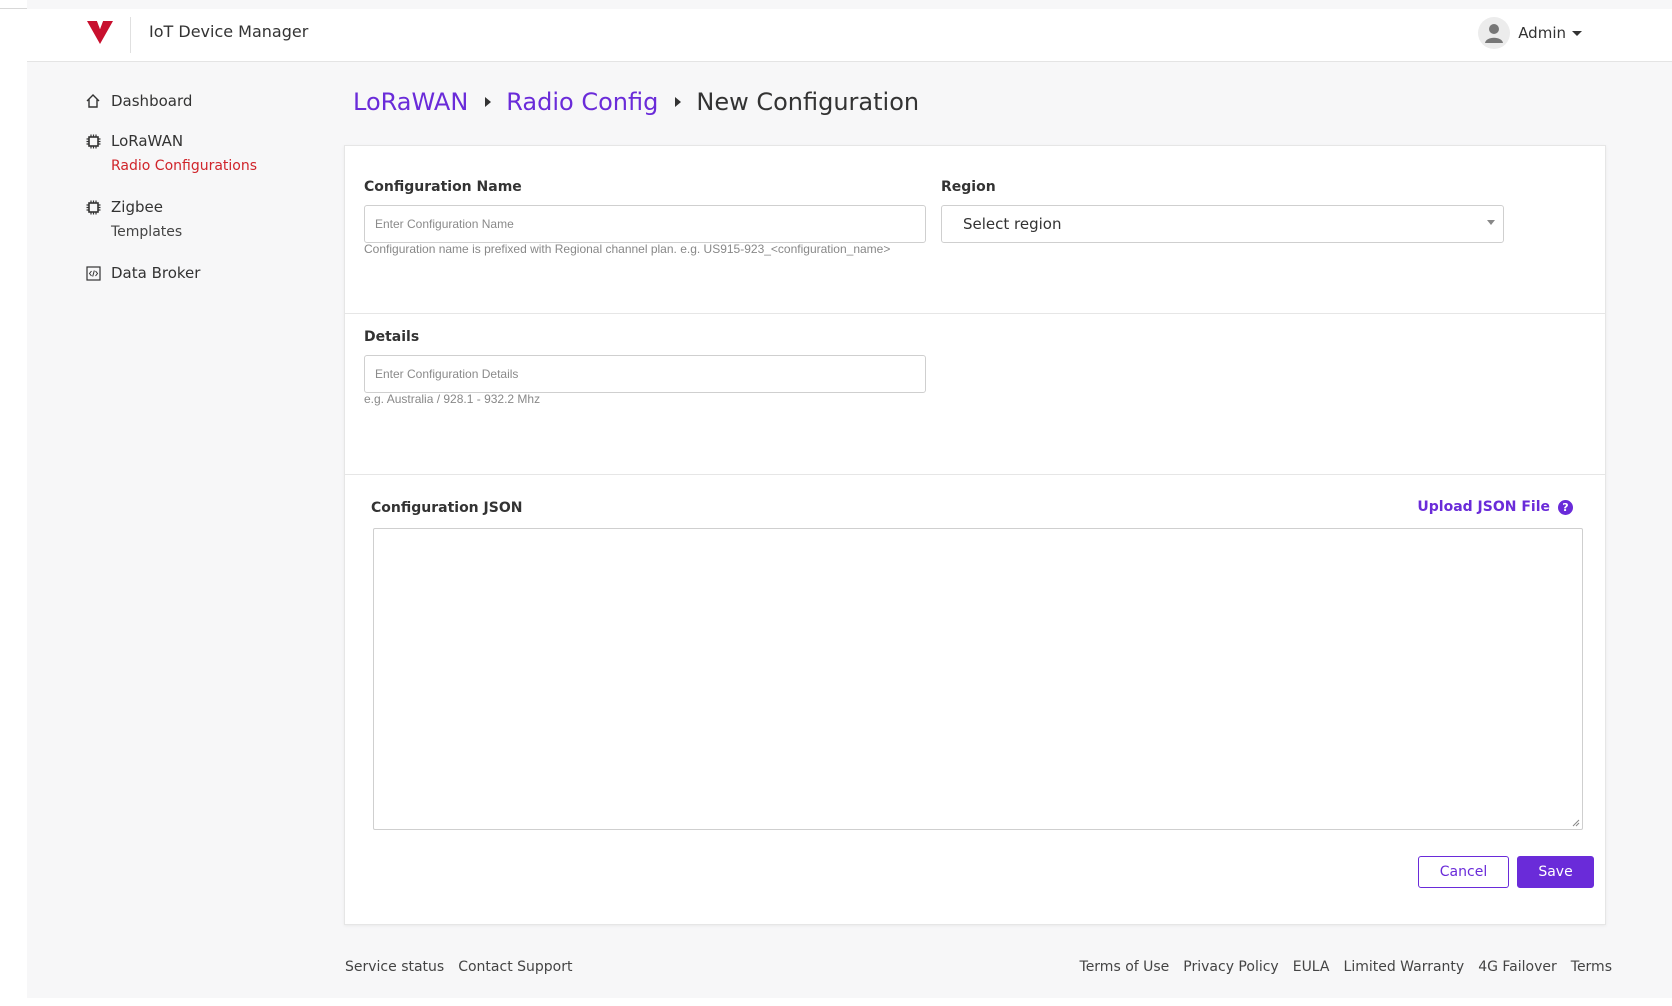  I want to click on breadcrumb-radio-config: Radio Config, so click(582, 102).